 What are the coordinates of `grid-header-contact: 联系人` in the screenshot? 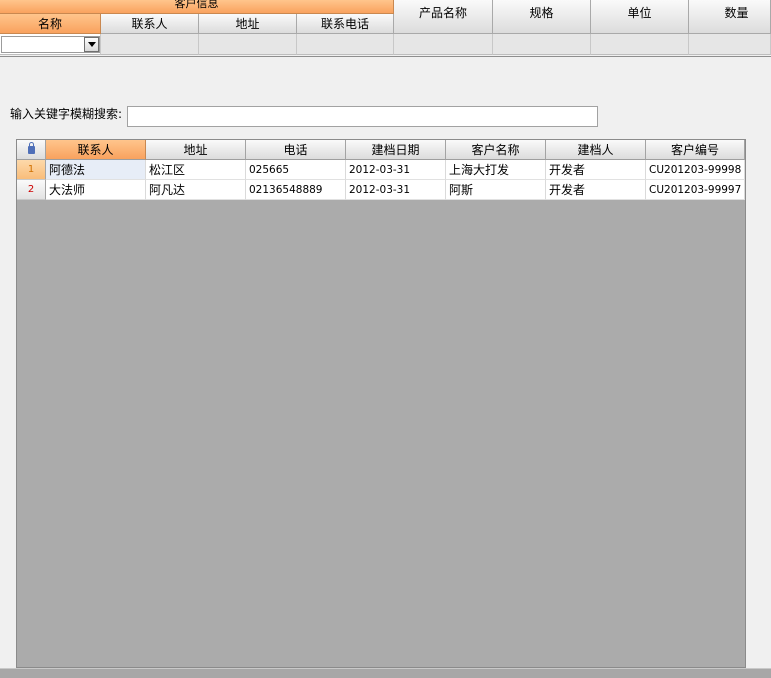 It's located at (96, 150).